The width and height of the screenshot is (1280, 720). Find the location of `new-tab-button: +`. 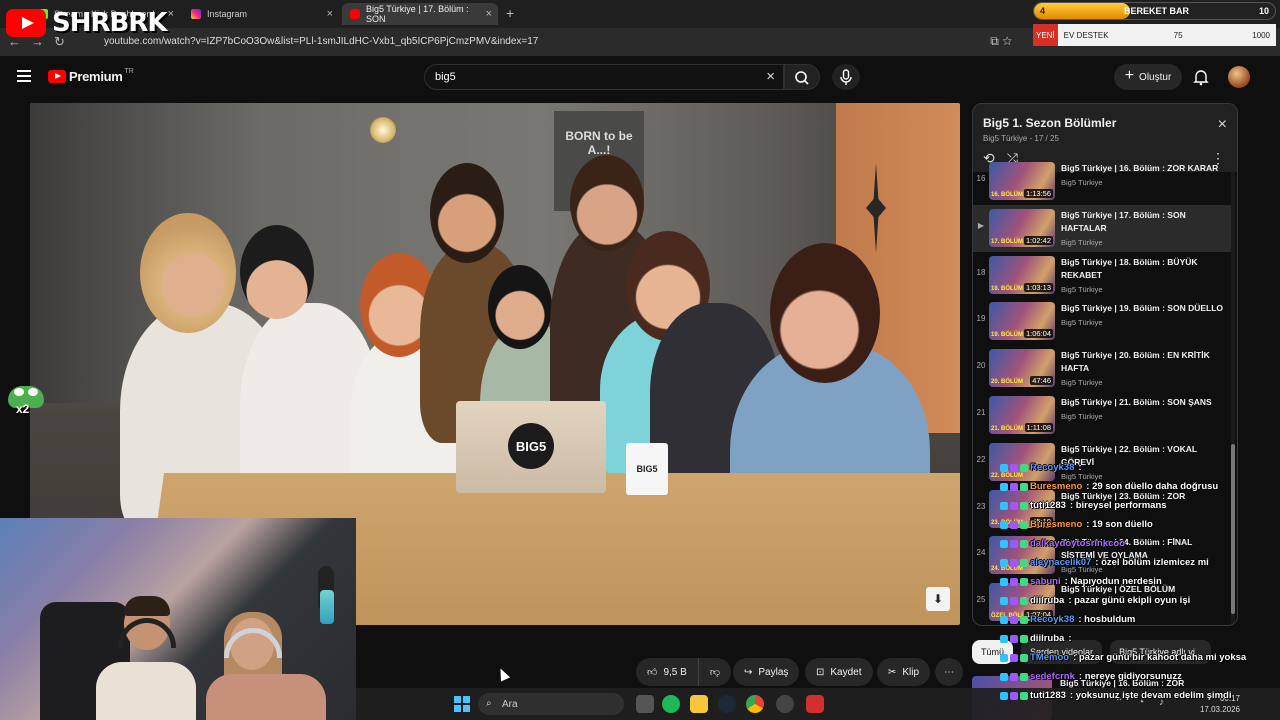

new-tab-button: + is located at coordinates (510, 13).